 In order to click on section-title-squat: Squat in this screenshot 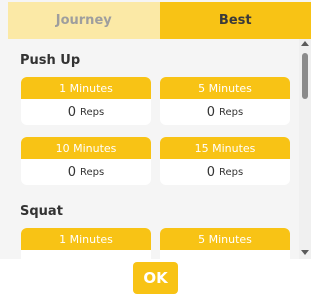, I will do `click(41, 211)`.